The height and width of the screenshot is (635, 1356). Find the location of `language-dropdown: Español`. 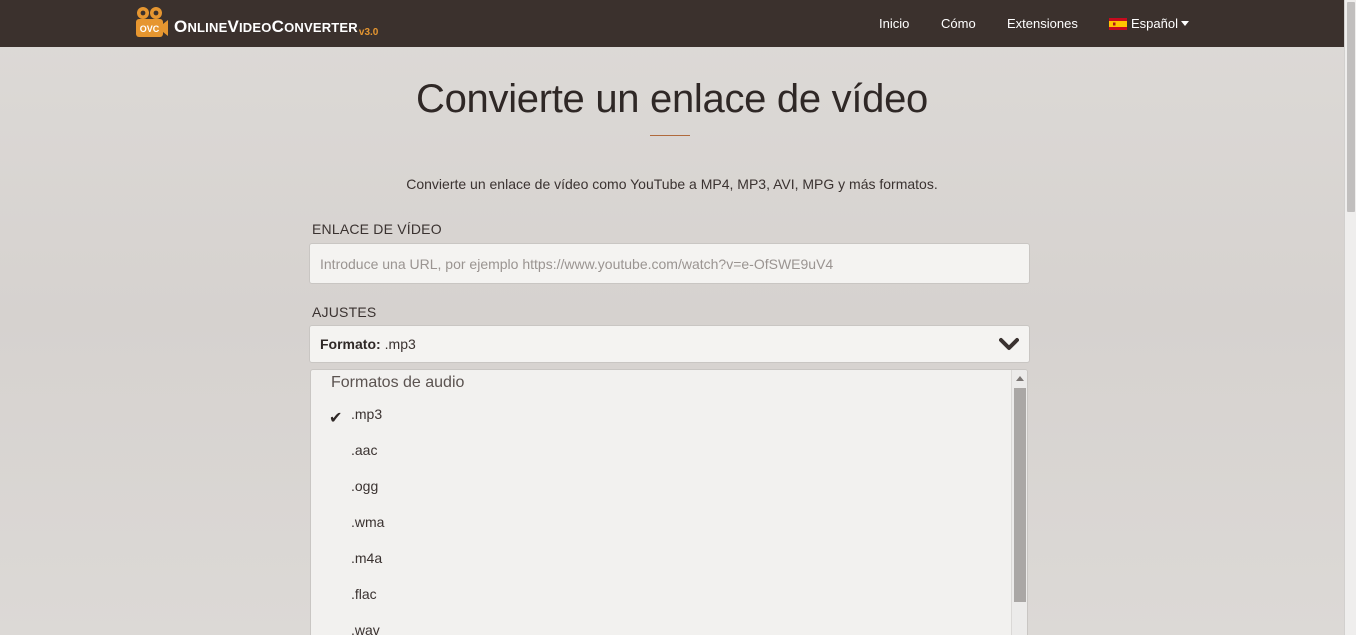

language-dropdown: Español is located at coordinates (1149, 23).